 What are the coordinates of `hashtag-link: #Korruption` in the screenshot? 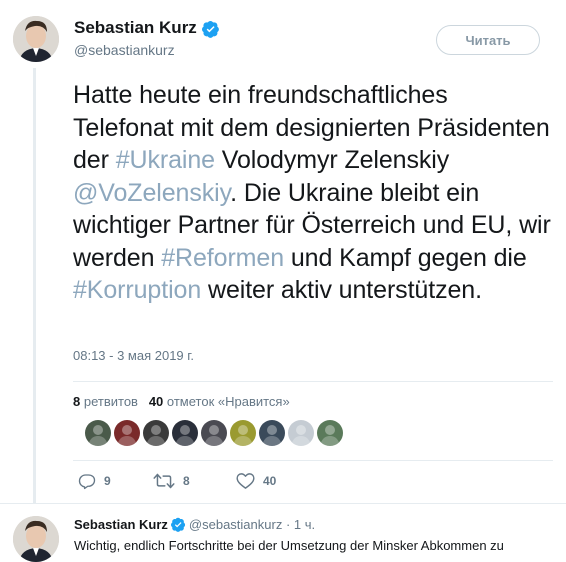 It's located at (137, 290).